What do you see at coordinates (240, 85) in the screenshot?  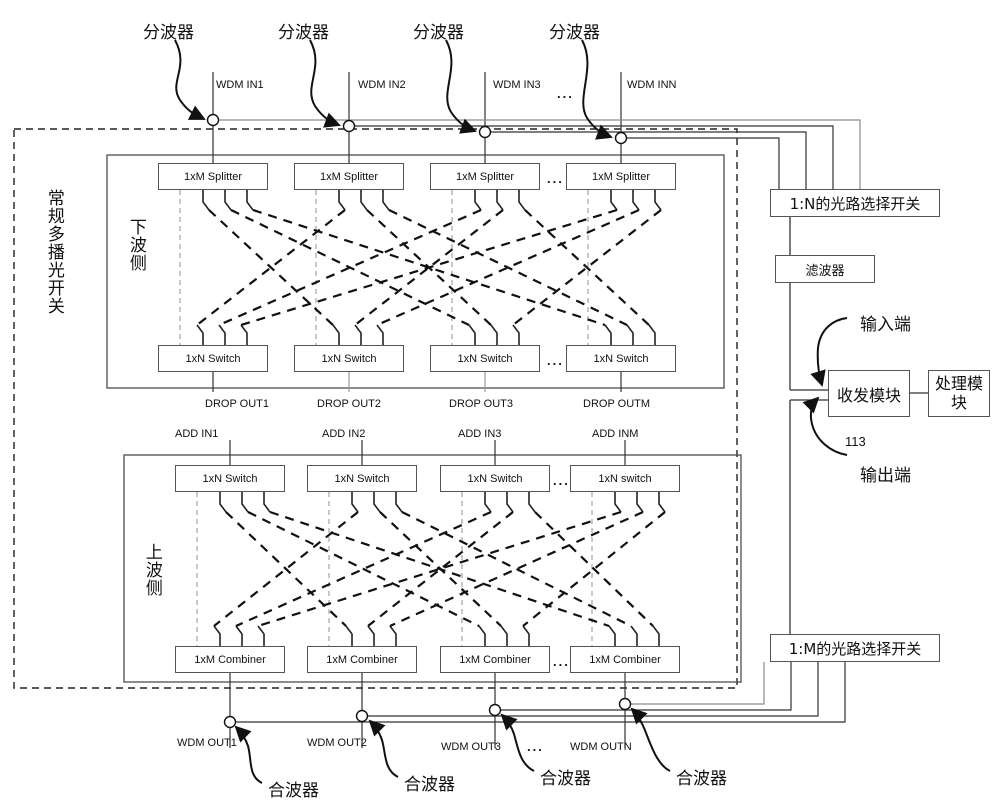 I see `wdm-in-label-1: WDM IN1` at bounding box center [240, 85].